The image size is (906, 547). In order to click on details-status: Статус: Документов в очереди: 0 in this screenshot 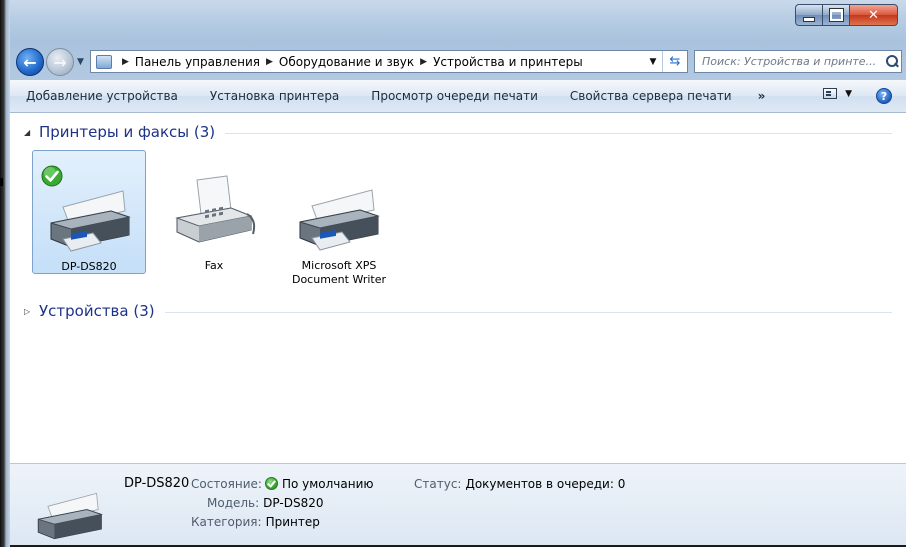, I will do `click(519, 484)`.